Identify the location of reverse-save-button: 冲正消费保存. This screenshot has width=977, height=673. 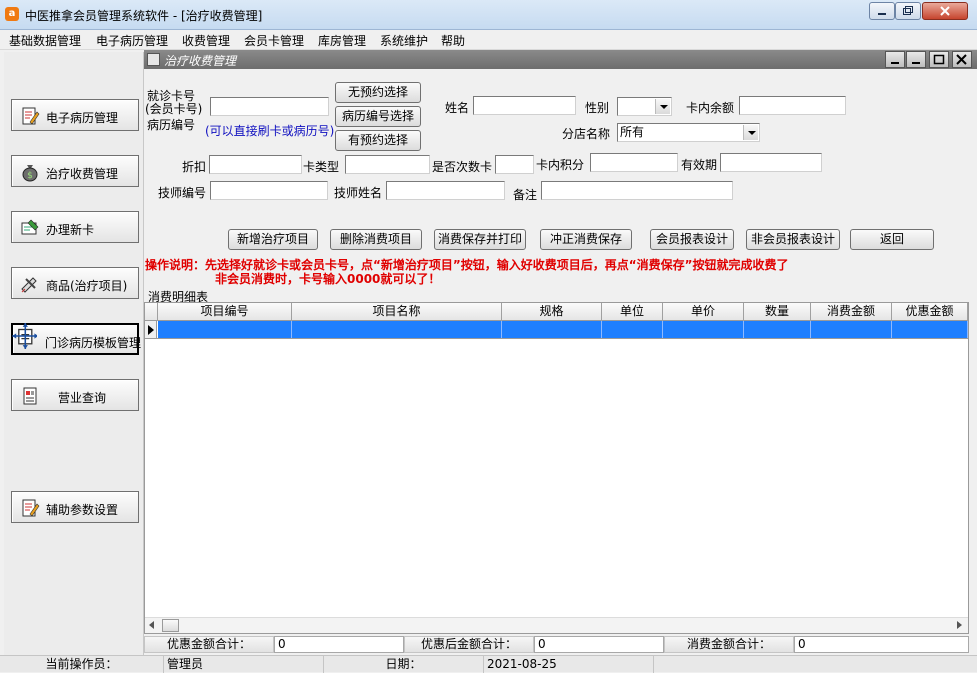
(586, 239).